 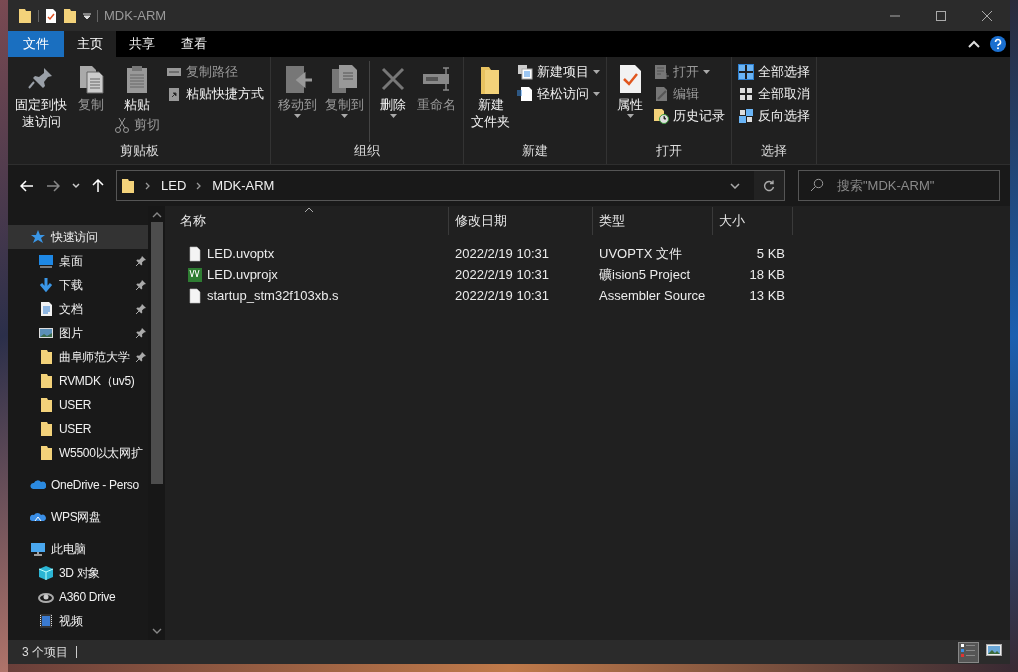 I want to click on ribbon-button: 新建 文件夹, so click(x=490, y=96).